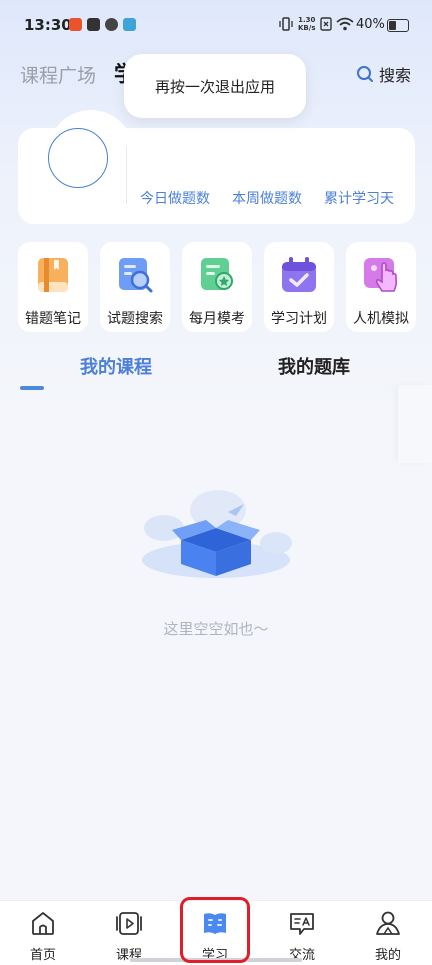 The height and width of the screenshot is (965, 432). I want to click on stat-today-questions: 今日做题数, so click(175, 198).